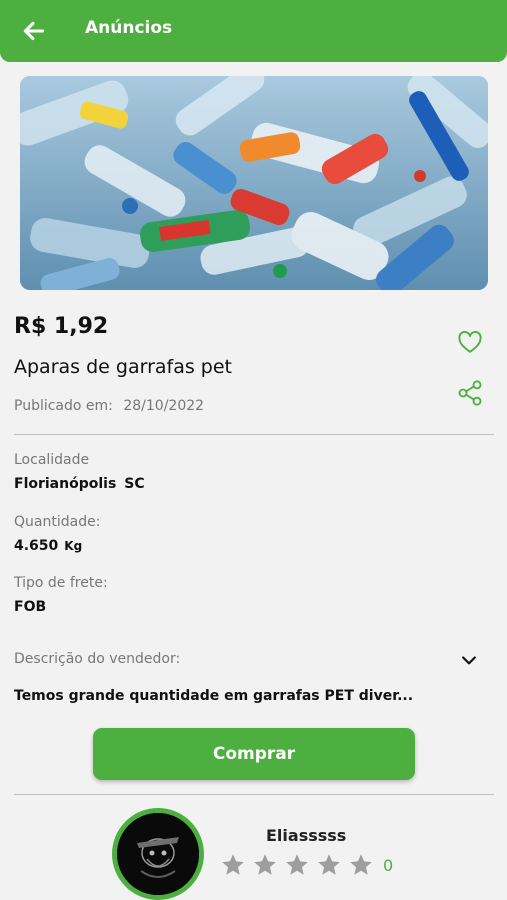 This screenshot has height=900, width=507. I want to click on expand-description-button, so click(469, 660).